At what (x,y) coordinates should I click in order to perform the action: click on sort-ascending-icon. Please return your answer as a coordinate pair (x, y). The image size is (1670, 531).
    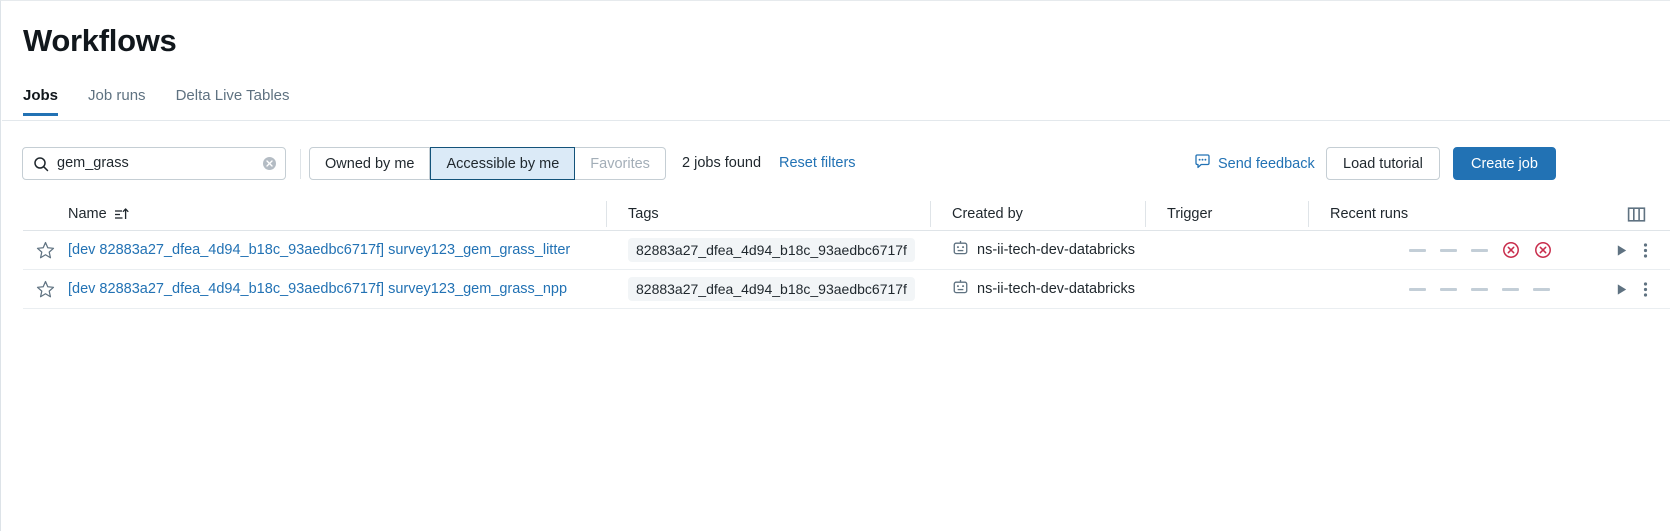
    Looking at the image, I should click on (121, 214).